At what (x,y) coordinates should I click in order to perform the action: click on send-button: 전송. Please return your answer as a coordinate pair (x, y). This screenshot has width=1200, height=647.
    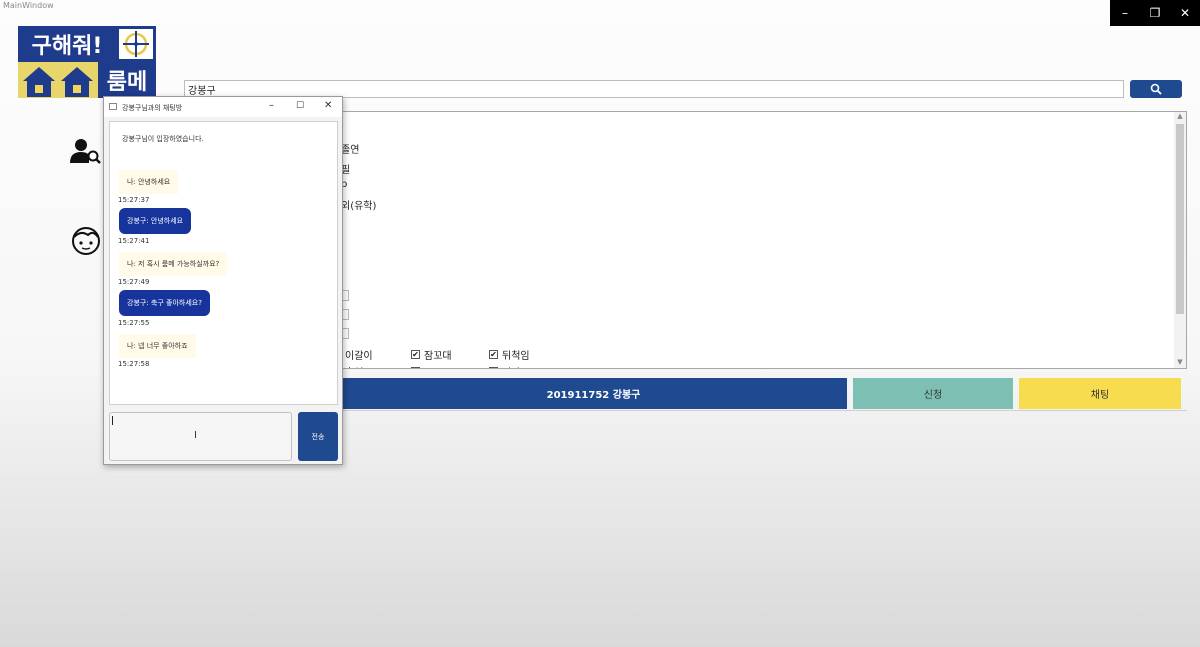
    Looking at the image, I should click on (318, 436).